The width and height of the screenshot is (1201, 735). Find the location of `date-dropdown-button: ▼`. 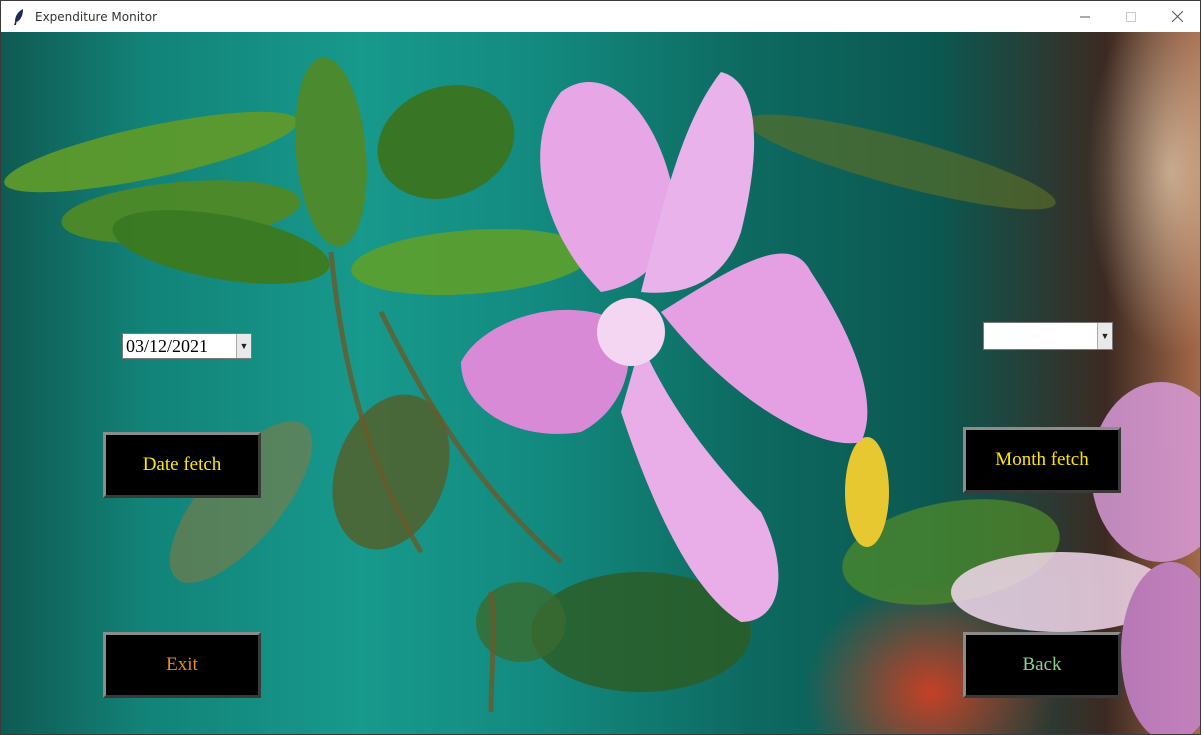

date-dropdown-button: ▼ is located at coordinates (243, 346).